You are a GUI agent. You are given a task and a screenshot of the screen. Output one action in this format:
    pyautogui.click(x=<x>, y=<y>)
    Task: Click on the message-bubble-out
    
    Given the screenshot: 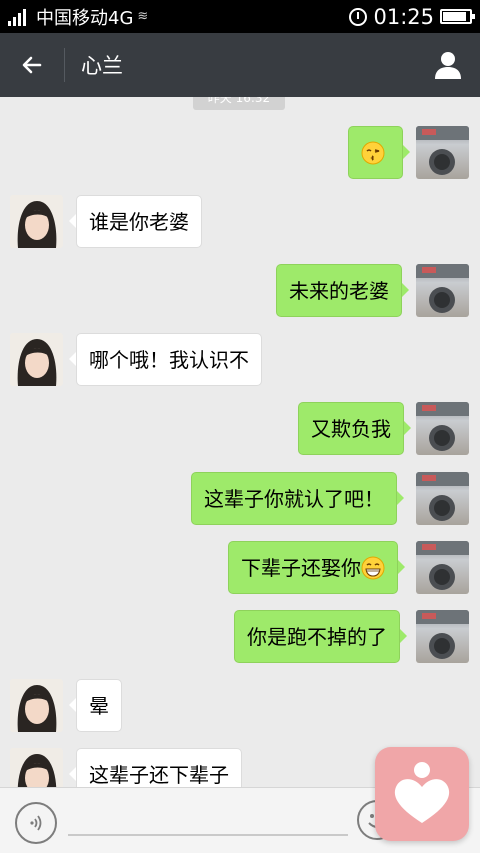 What is the action you would take?
    pyautogui.click(x=379, y=152)
    